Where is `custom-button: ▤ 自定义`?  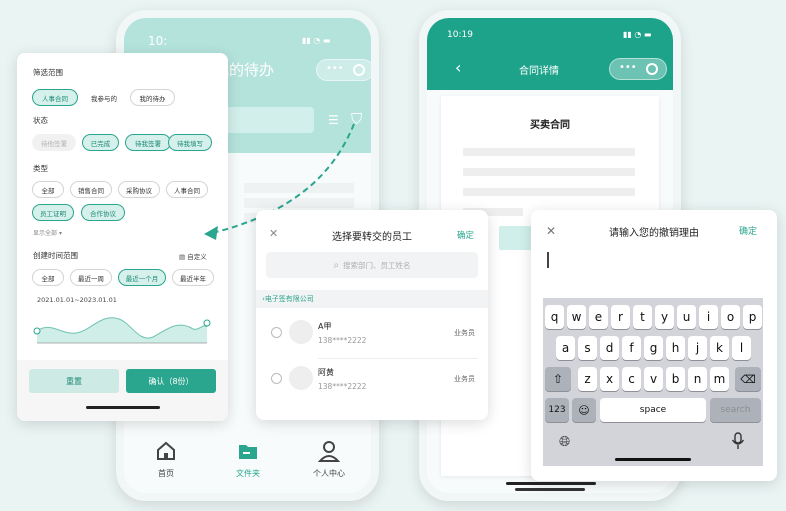 custom-button: ▤ 自定义 is located at coordinates (193, 256).